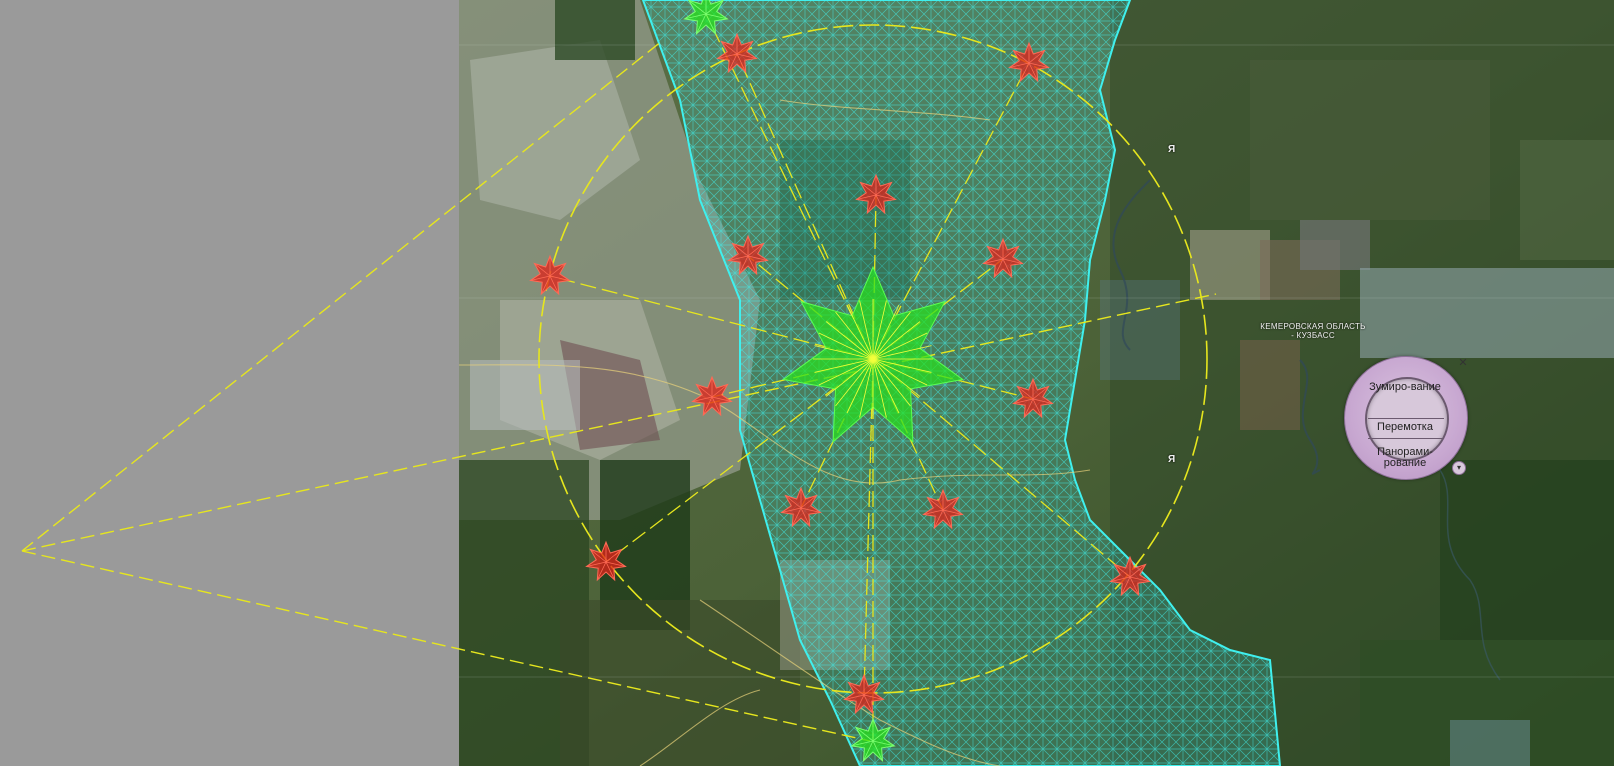 The image size is (1614, 766). I want to click on region-label: КЕМЕРОВСКАЯ ОБЛАСТЬ - КУЗБАСС, so click(1313, 331).